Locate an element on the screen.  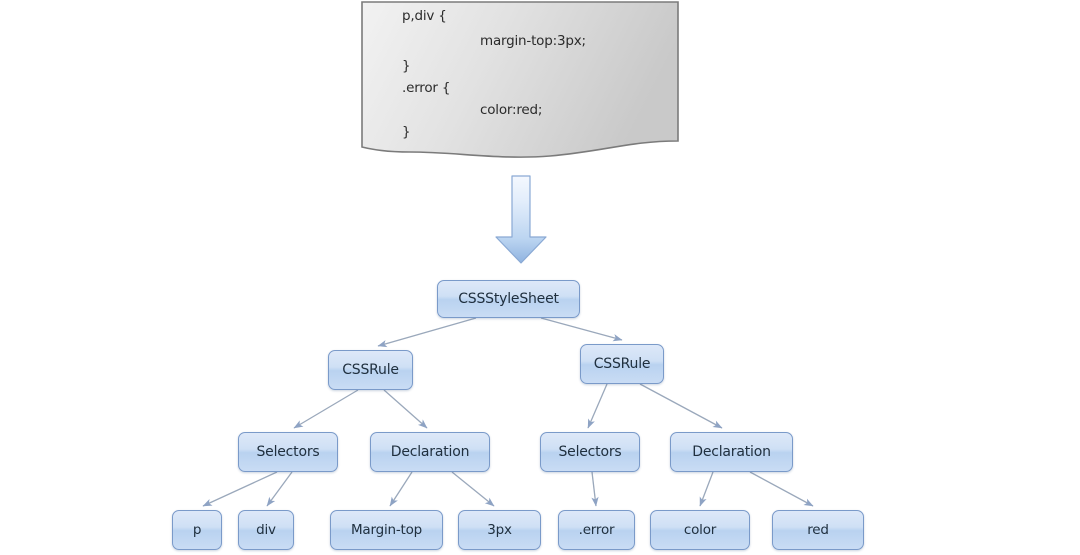
node-label: red is located at coordinates (818, 530).